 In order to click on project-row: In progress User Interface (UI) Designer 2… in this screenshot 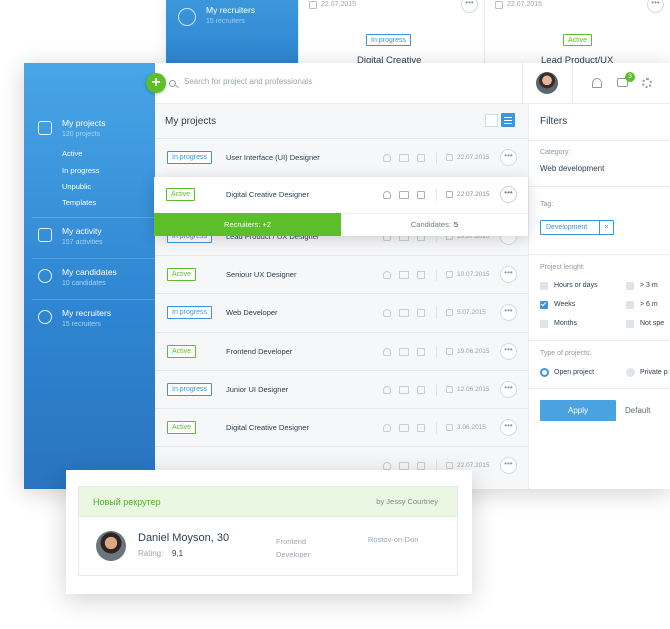, I will do `click(341, 157)`.